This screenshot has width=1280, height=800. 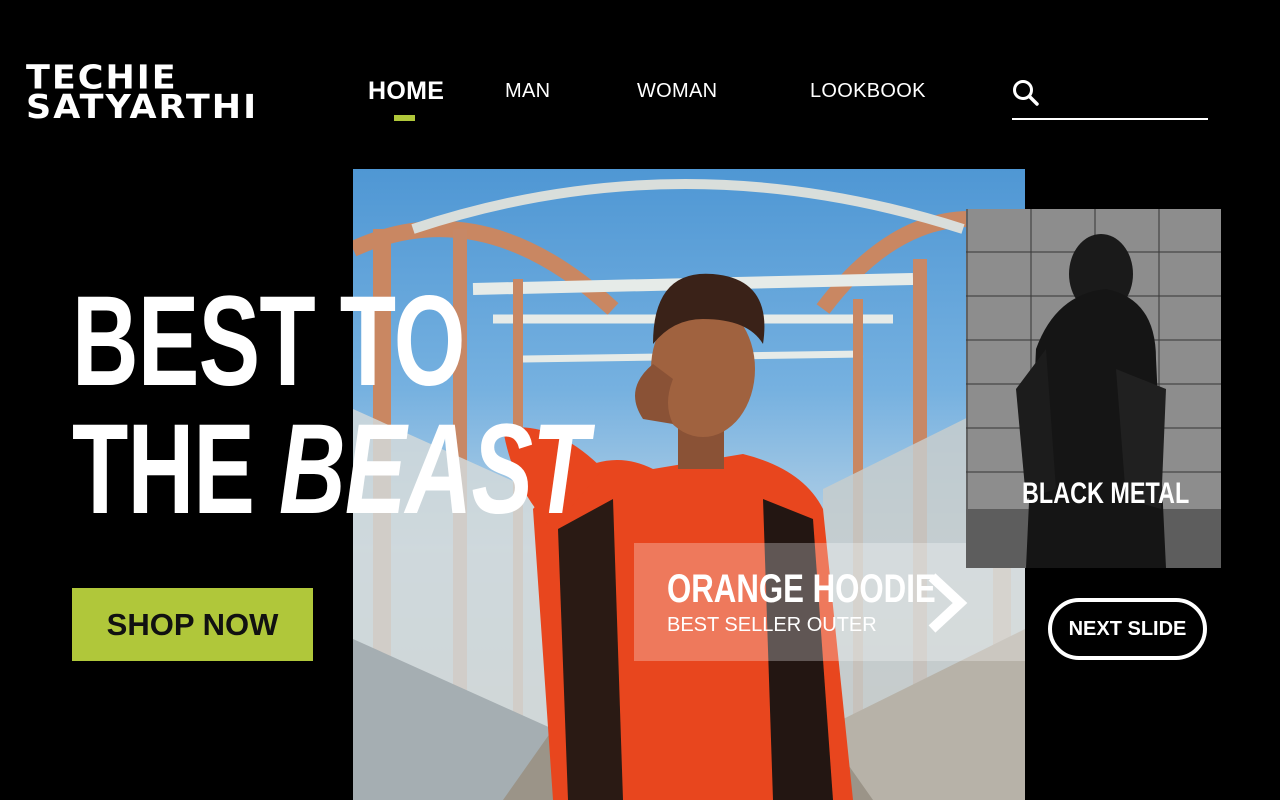 I want to click on hero-headline: BEST TO THE BEAST, so click(x=330, y=406).